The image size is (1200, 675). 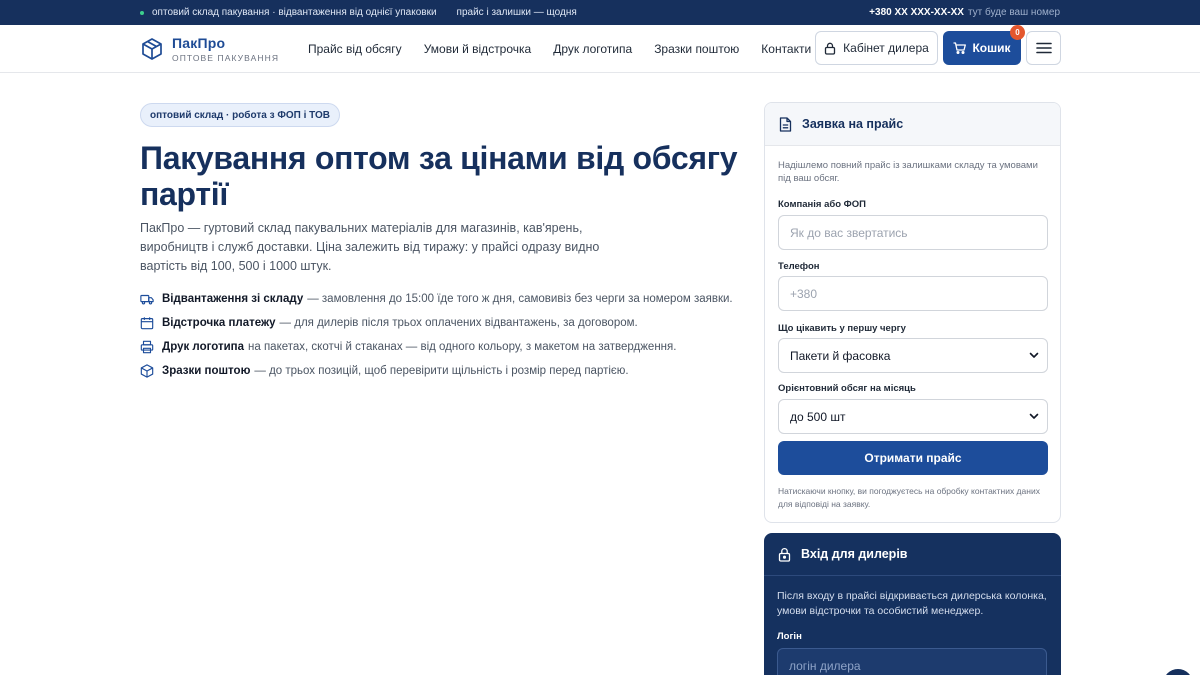 I want to click on cube-icon, so click(x=147, y=371).